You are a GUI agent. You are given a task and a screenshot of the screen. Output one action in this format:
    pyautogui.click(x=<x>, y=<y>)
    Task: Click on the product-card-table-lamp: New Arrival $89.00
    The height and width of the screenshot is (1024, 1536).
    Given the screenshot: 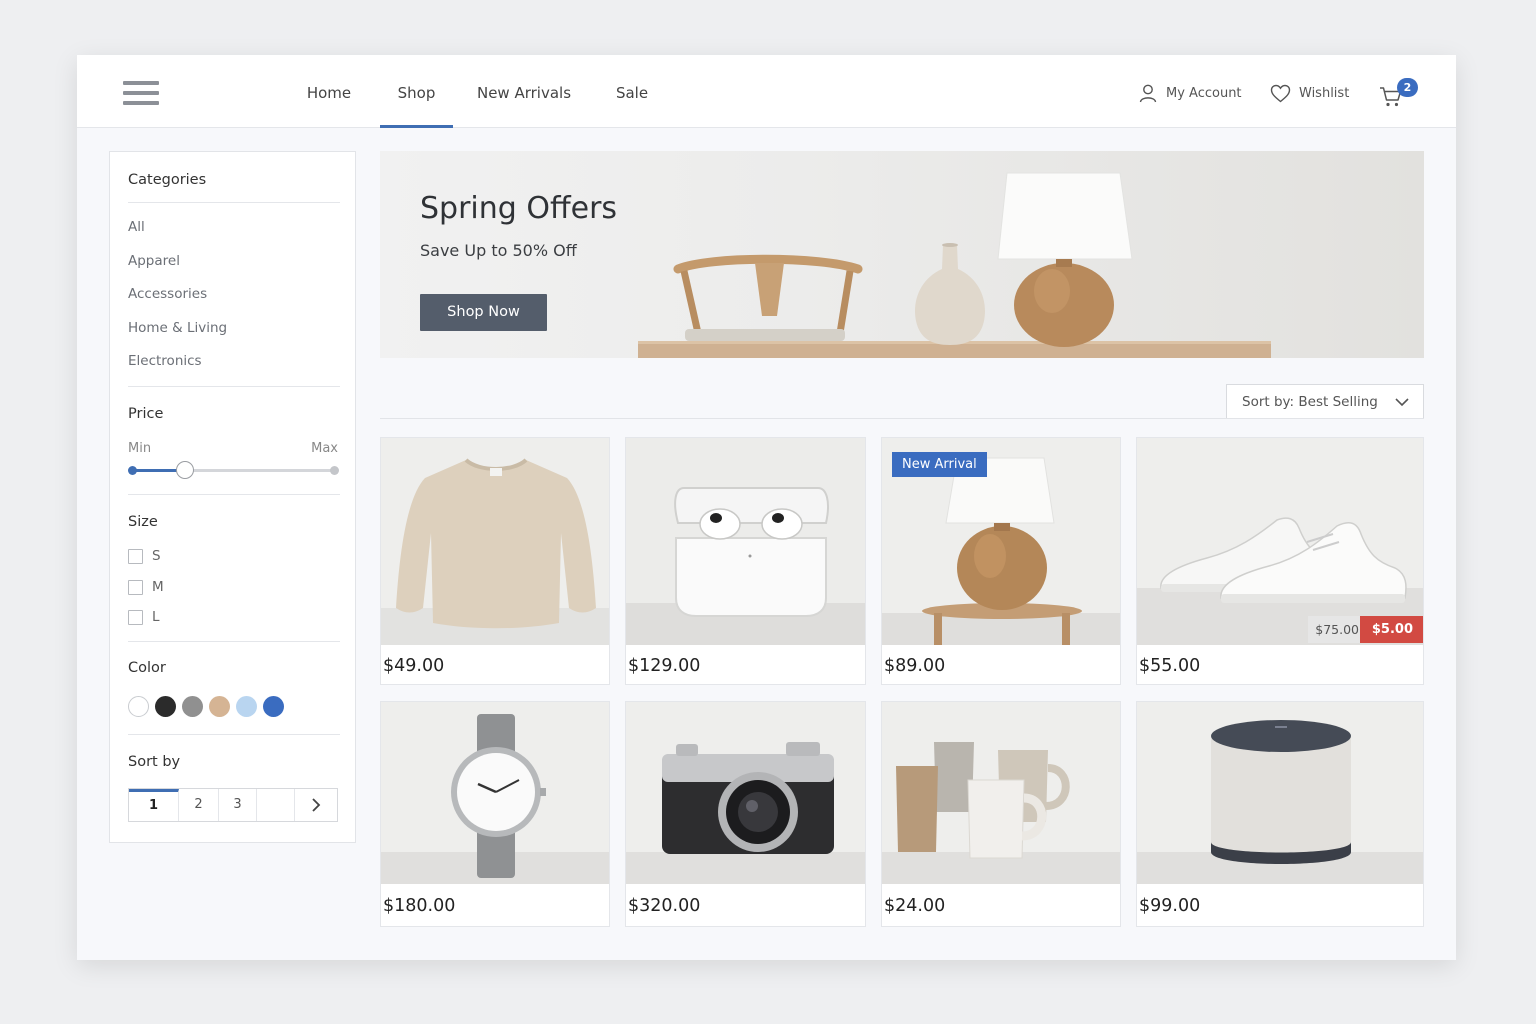 What is the action you would take?
    pyautogui.click(x=1001, y=561)
    